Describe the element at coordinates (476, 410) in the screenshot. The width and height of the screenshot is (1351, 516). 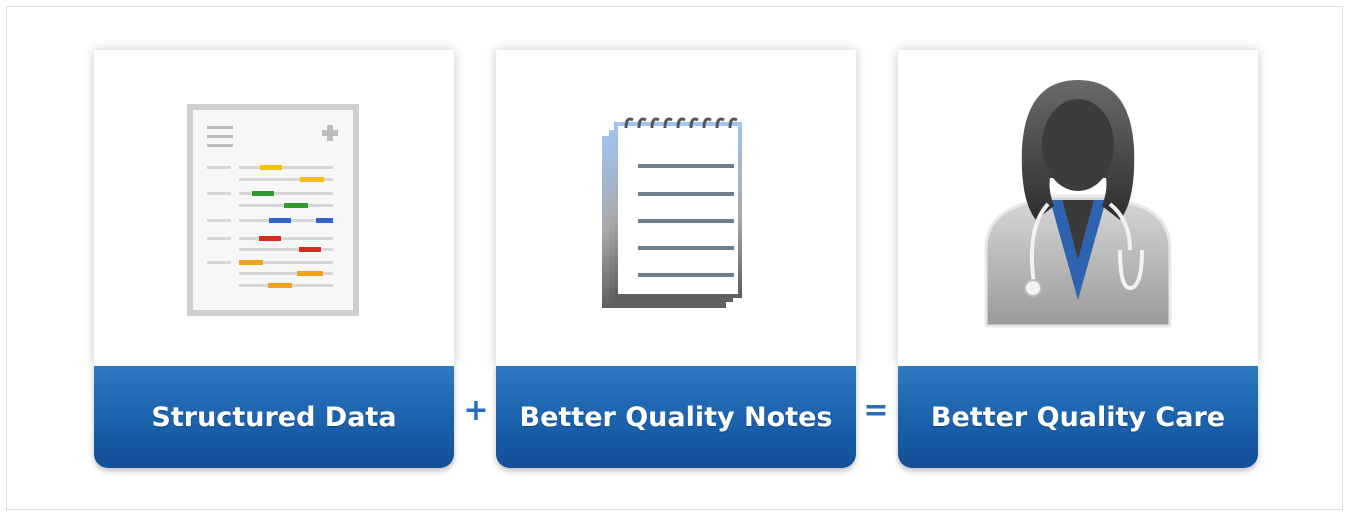
I see `plus-operator: +` at that location.